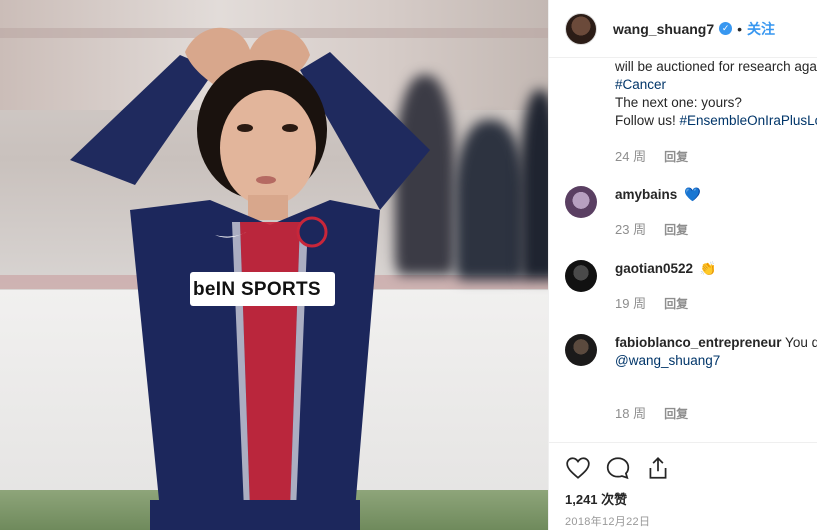 The width and height of the screenshot is (817, 530). What do you see at coordinates (630, 156) in the screenshot?
I see `comment-time: 24 周` at bounding box center [630, 156].